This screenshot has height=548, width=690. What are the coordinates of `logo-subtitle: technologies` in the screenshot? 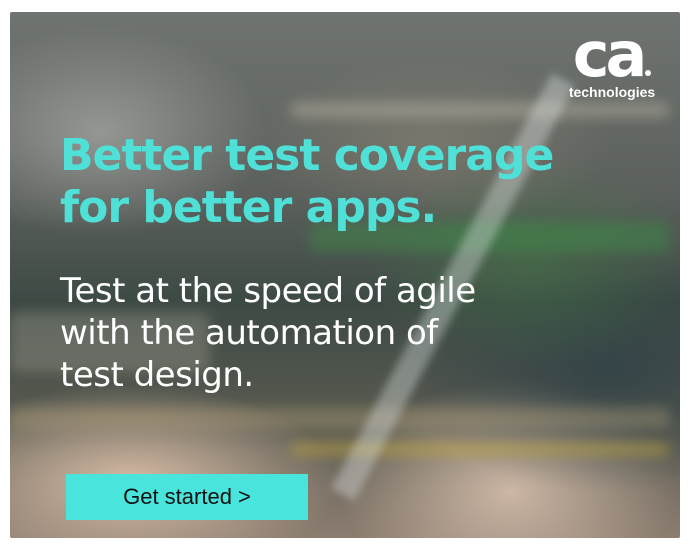 It's located at (612, 92).